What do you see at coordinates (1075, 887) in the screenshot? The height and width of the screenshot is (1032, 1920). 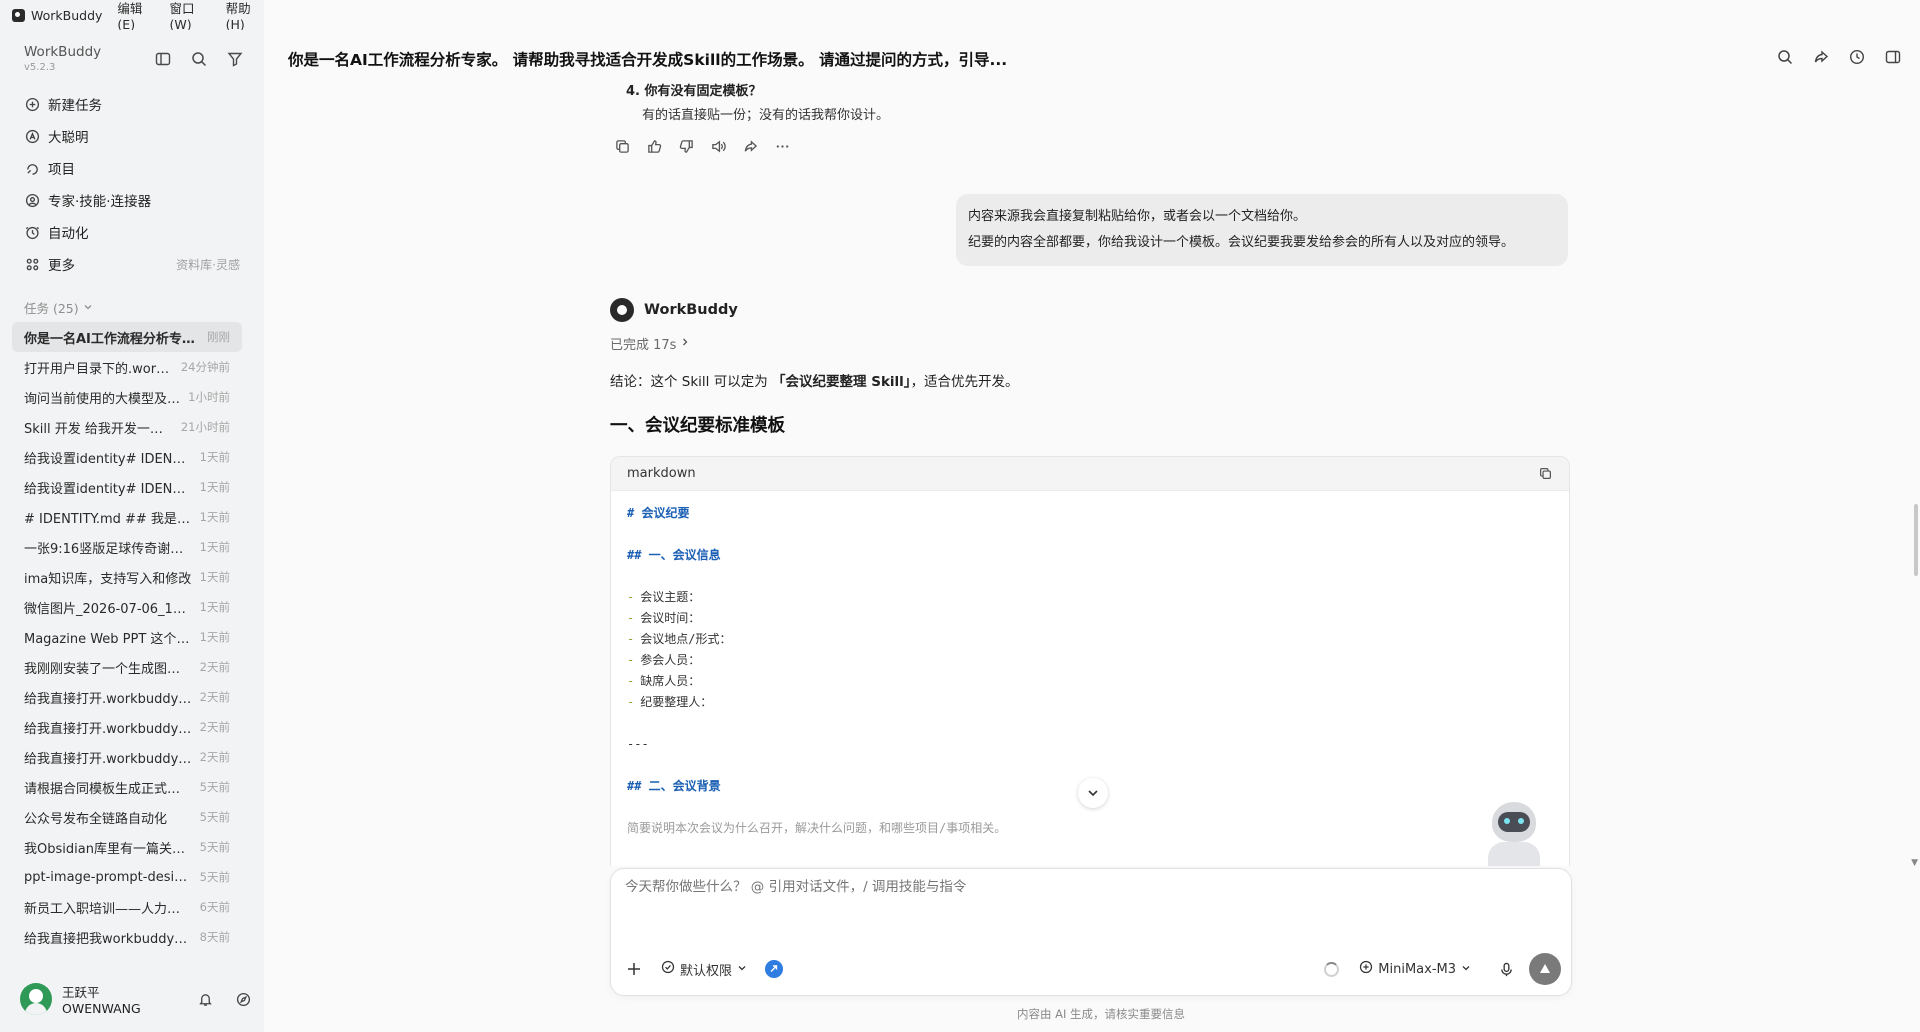 I see `message-input` at bounding box center [1075, 887].